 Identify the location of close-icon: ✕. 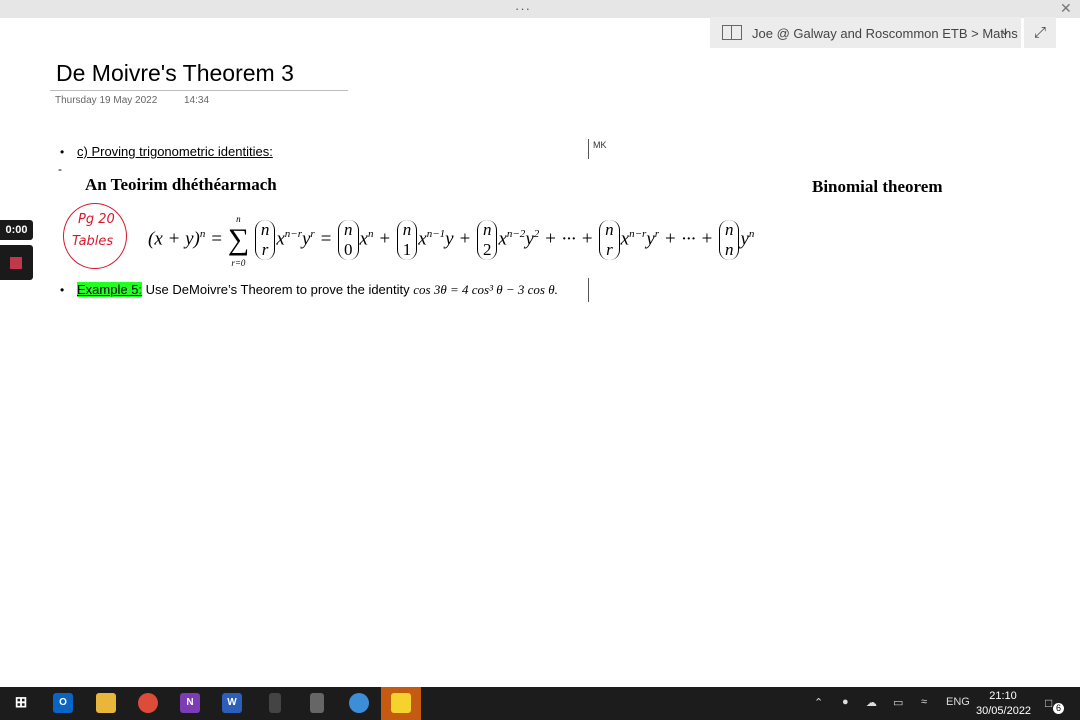
(1066, 8).